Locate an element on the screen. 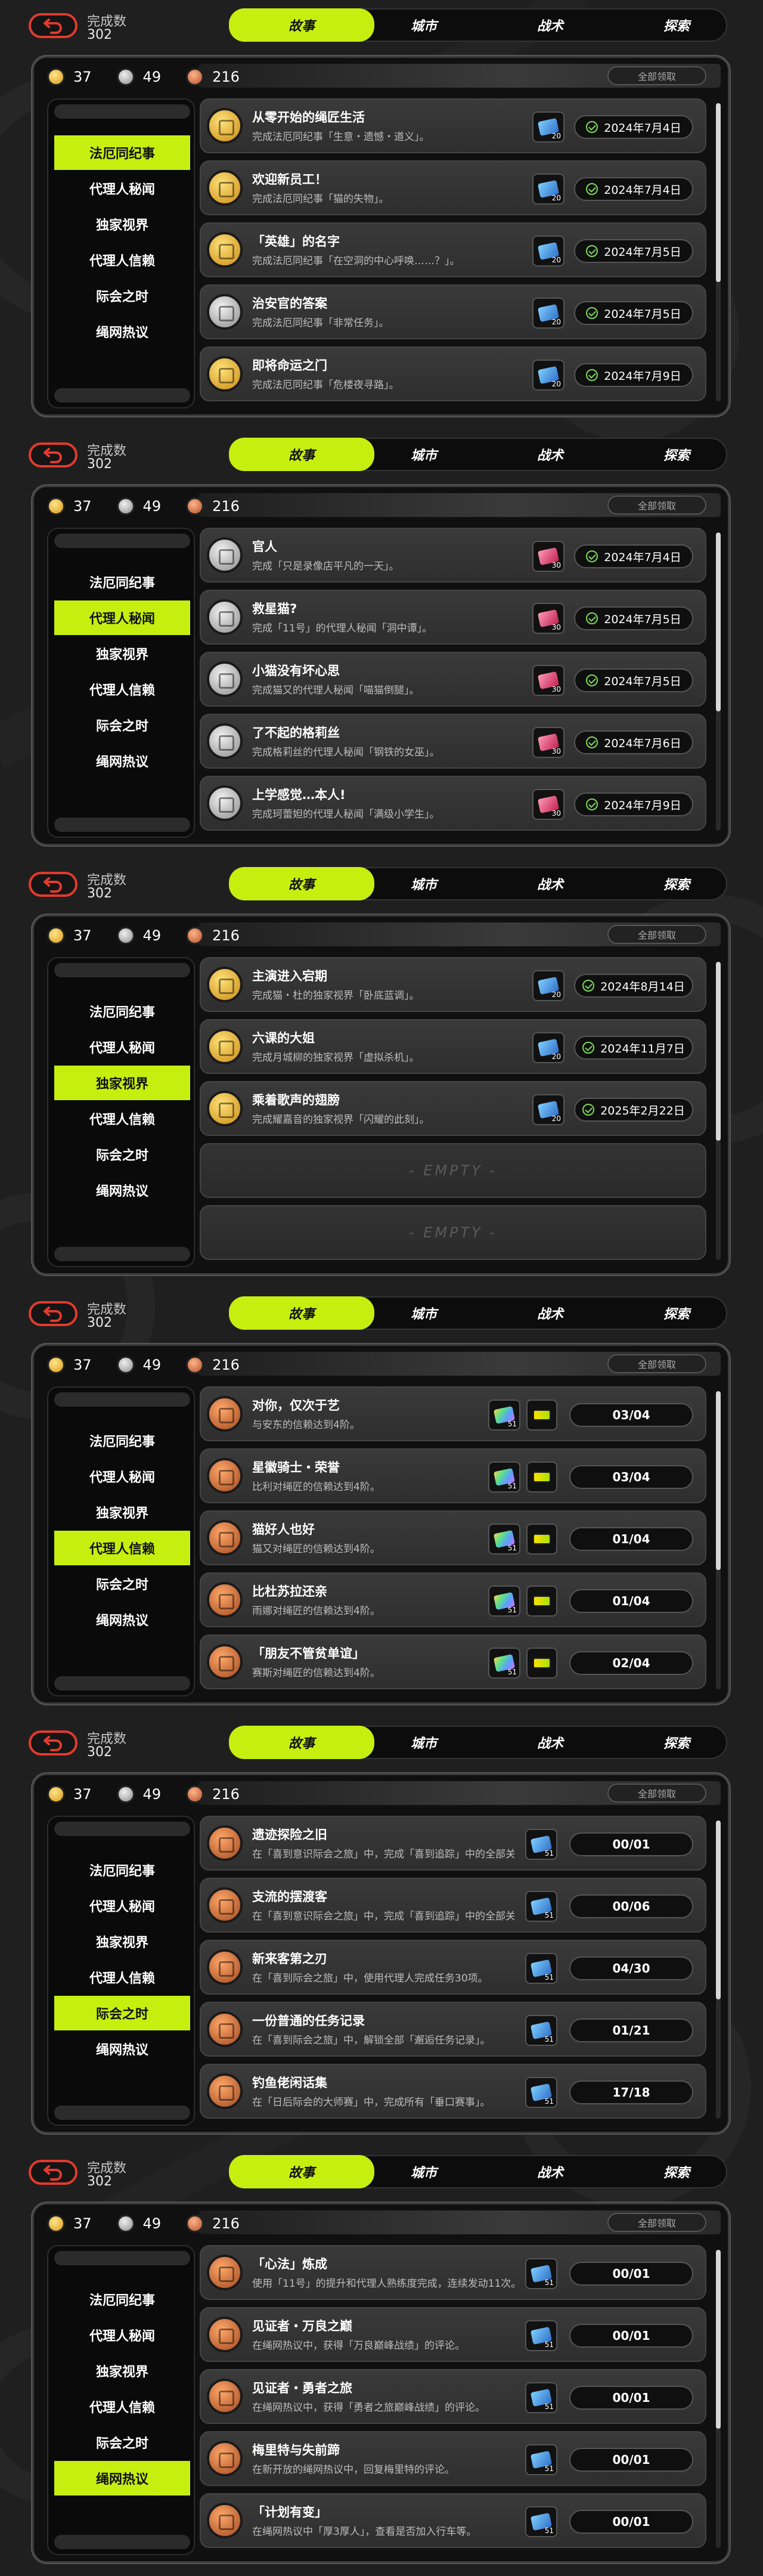 This screenshot has width=763, height=2576. achievement-row: 钓鱼佬闲话集 在「日后际会的大师赛」中，完成所有「垂口赛事」。 51 17/18 is located at coordinates (453, 2091).